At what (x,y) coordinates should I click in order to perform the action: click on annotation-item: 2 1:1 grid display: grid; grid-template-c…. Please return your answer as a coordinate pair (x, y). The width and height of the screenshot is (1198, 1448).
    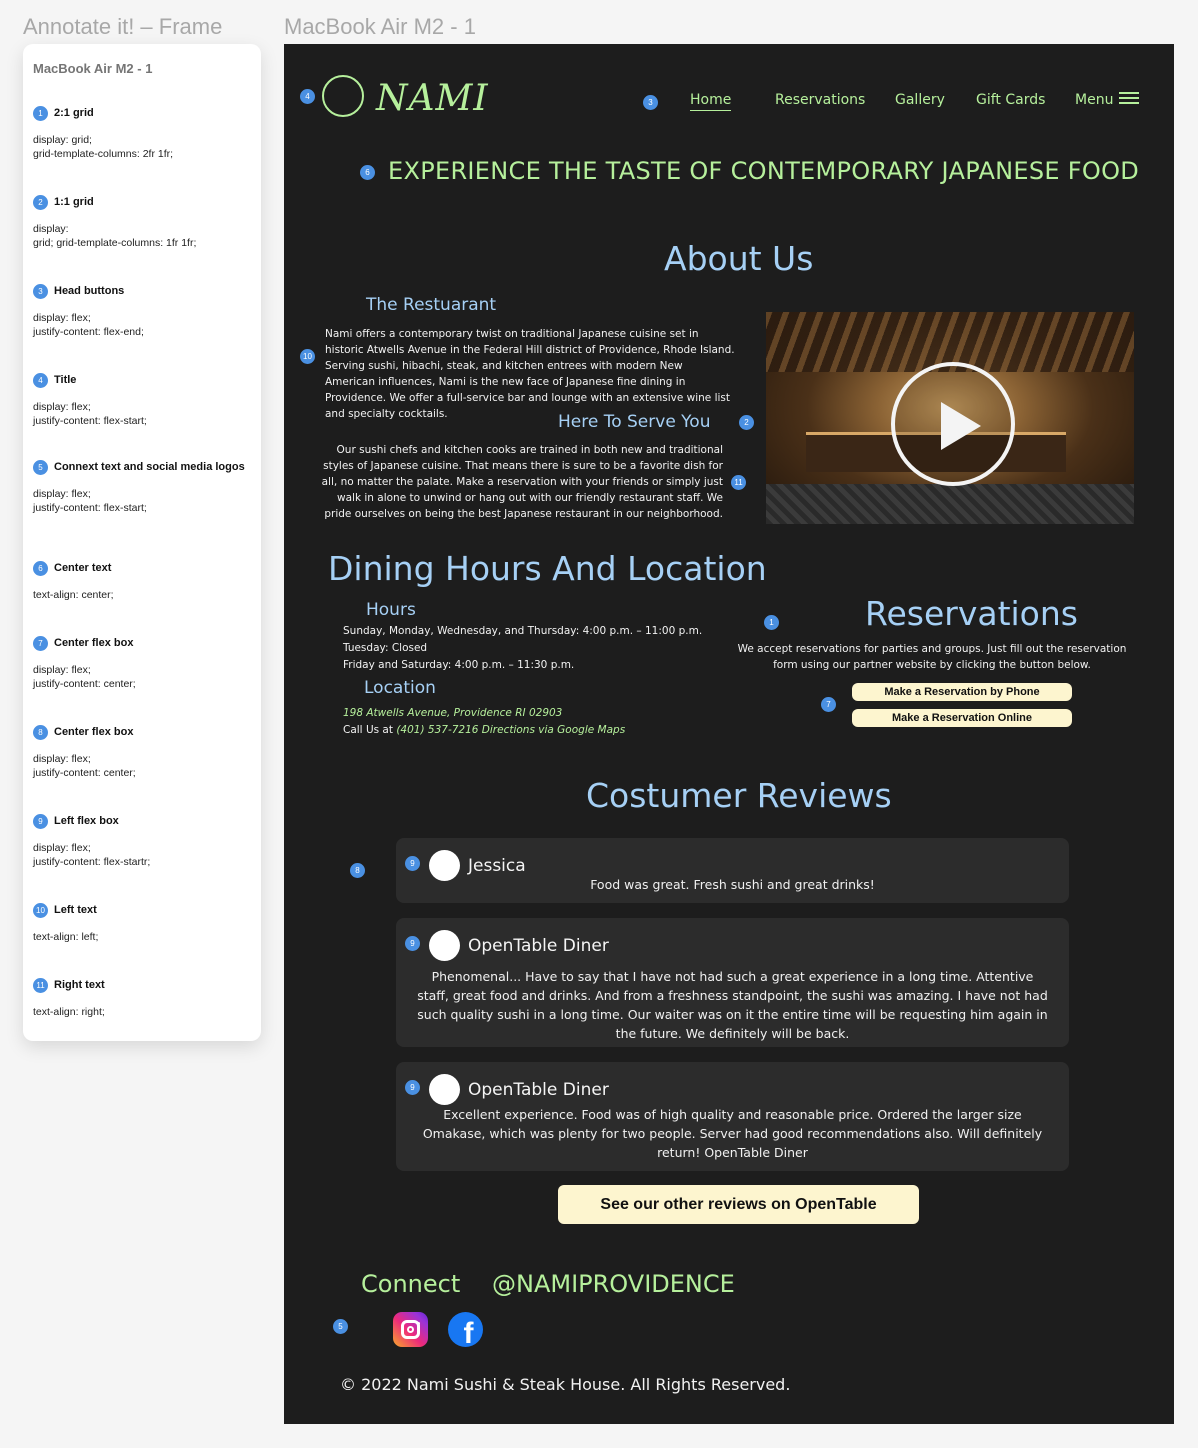
    Looking at the image, I should click on (143, 222).